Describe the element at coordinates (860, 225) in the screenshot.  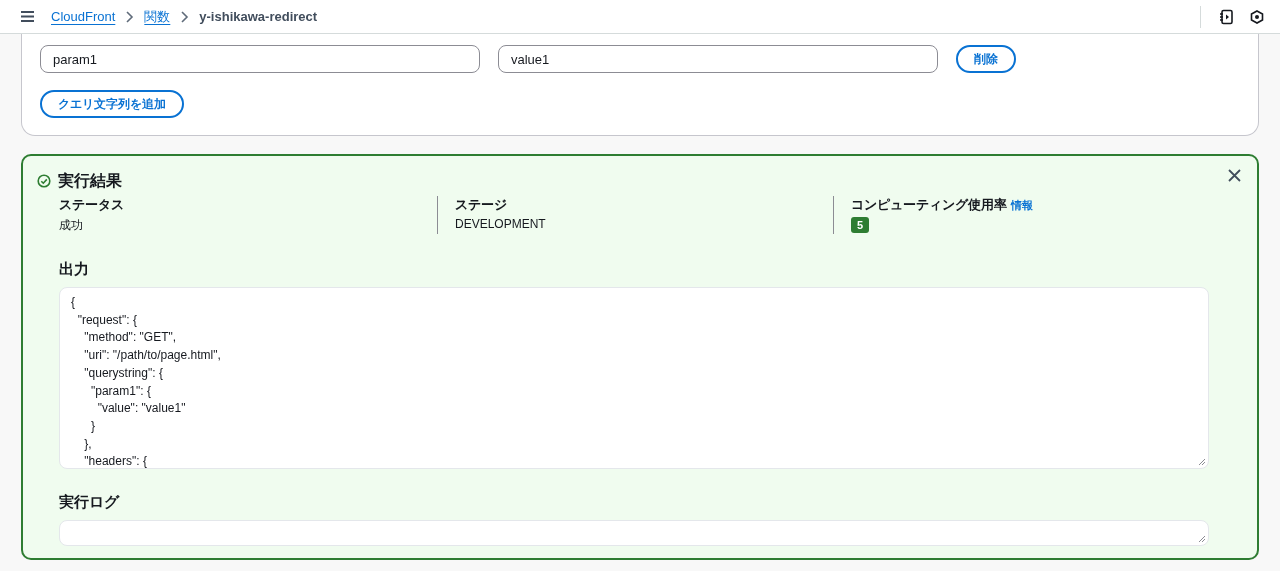
I see `usage-badge: 5` at that location.